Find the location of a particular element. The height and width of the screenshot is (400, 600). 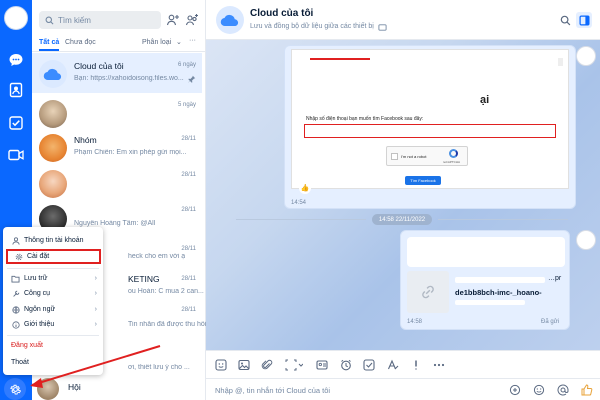

message-bubble-link: …pr de1bb8bch-imc-_hoano- 14:58 Đã gửi is located at coordinates (485, 280).